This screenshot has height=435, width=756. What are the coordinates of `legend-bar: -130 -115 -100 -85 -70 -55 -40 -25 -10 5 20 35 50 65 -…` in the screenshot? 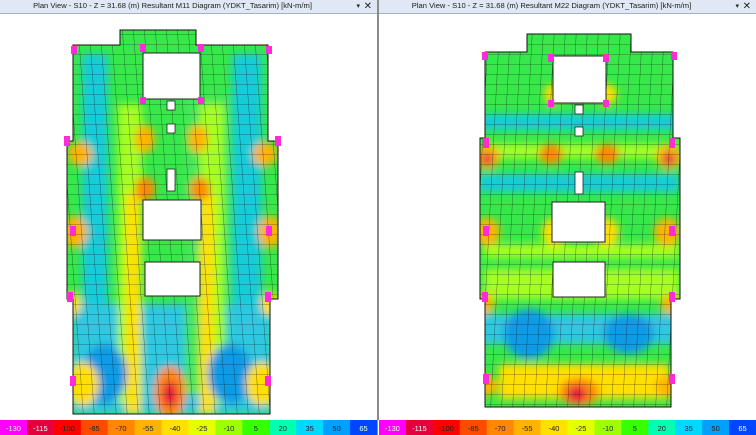 It's located at (378, 427).